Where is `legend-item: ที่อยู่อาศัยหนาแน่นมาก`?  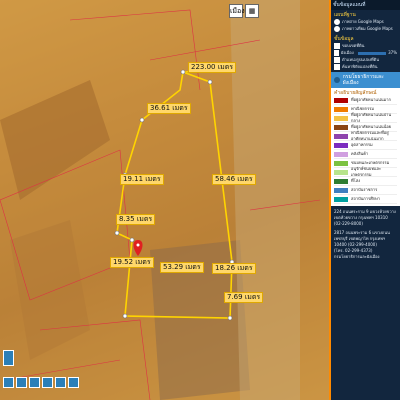 legend-item: ที่อยู่อาศัยหนาแน่นมาก is located at coordinates (365, 100).